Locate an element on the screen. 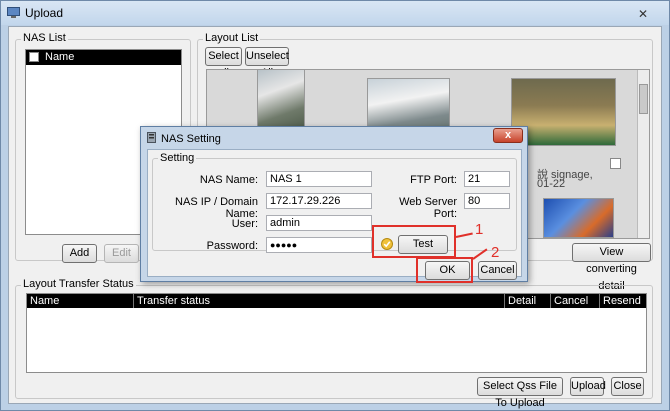 This screenshot has height=411, width=670. close-button: Close is located at coordinates (627, 386).